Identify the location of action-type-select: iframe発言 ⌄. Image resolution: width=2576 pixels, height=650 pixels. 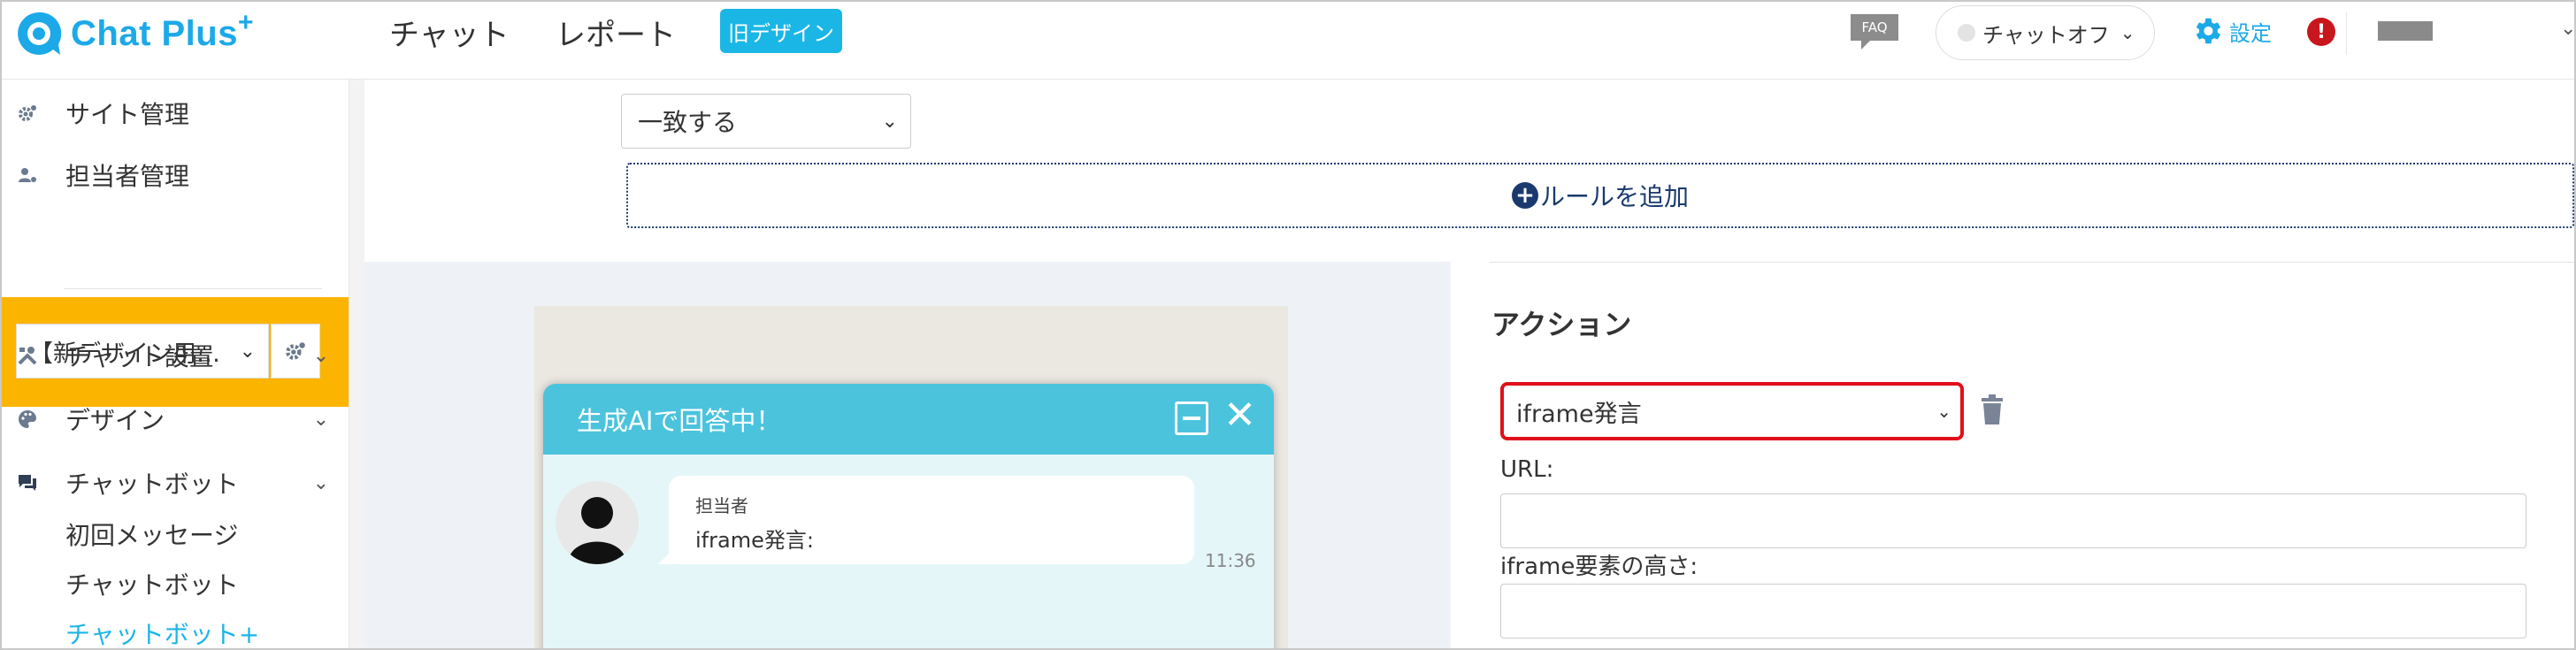
(1732, 411).